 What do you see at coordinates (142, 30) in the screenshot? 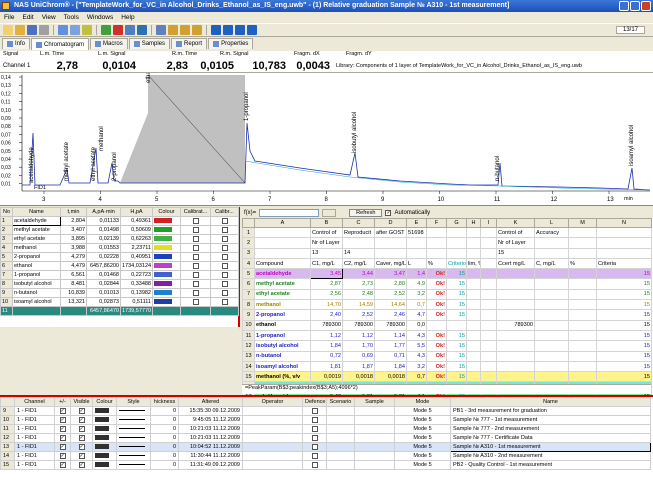
I see `arrow-icon` at bounding box center [142, 30].